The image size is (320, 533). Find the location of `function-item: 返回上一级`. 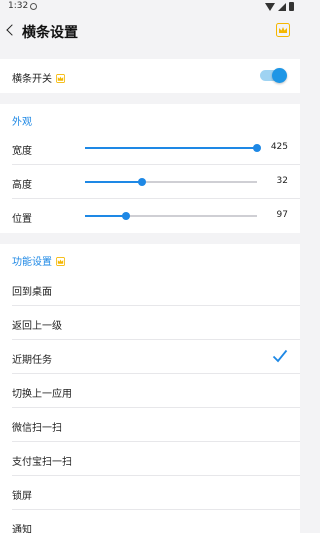

function-item: 返回上一级 is located at coordinates (156, 323).